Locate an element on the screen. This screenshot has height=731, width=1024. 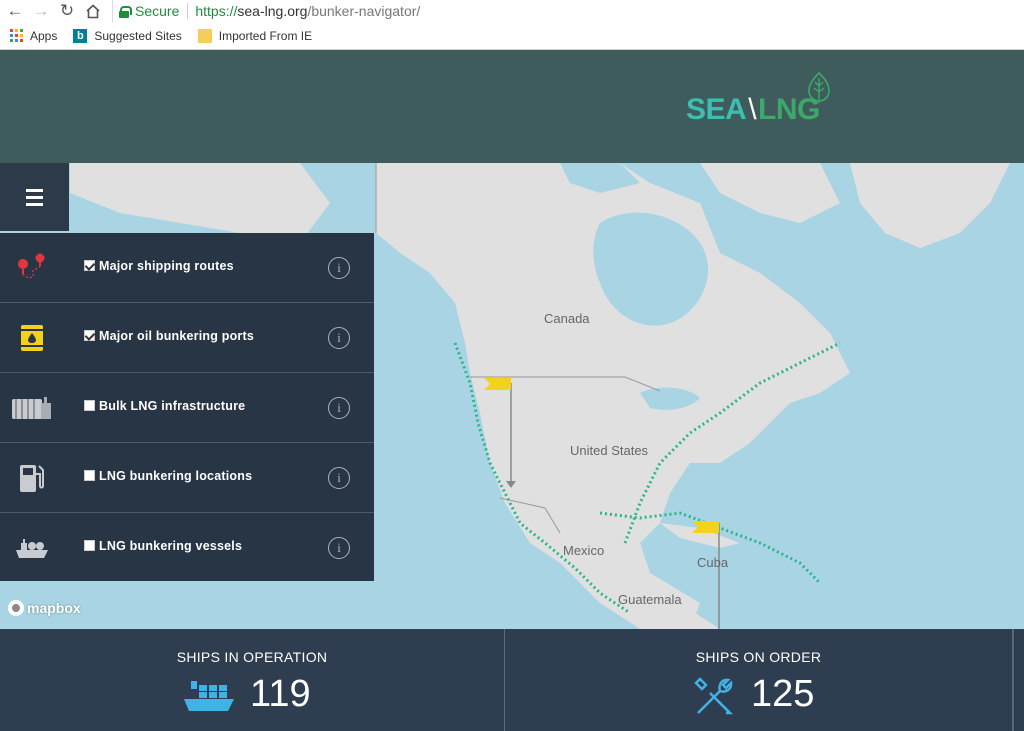
layer-label: Bulk LNG infrastructure is located at coordinates (172, 406).